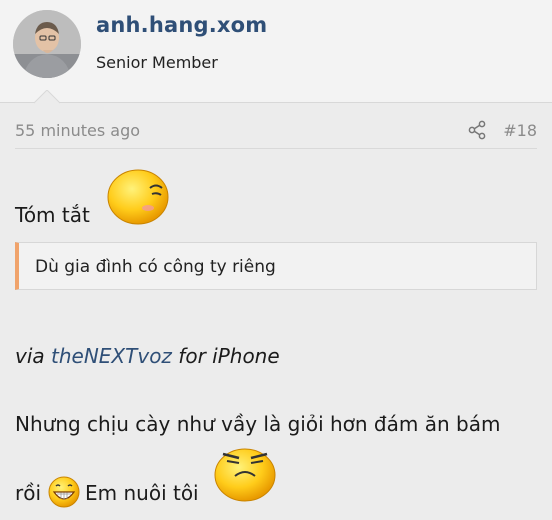 The image size is (552, 520). Describe the element at coordinates (111, 356) in the screenshot. I see `via-app-link: theNEXTvoz` at that location.